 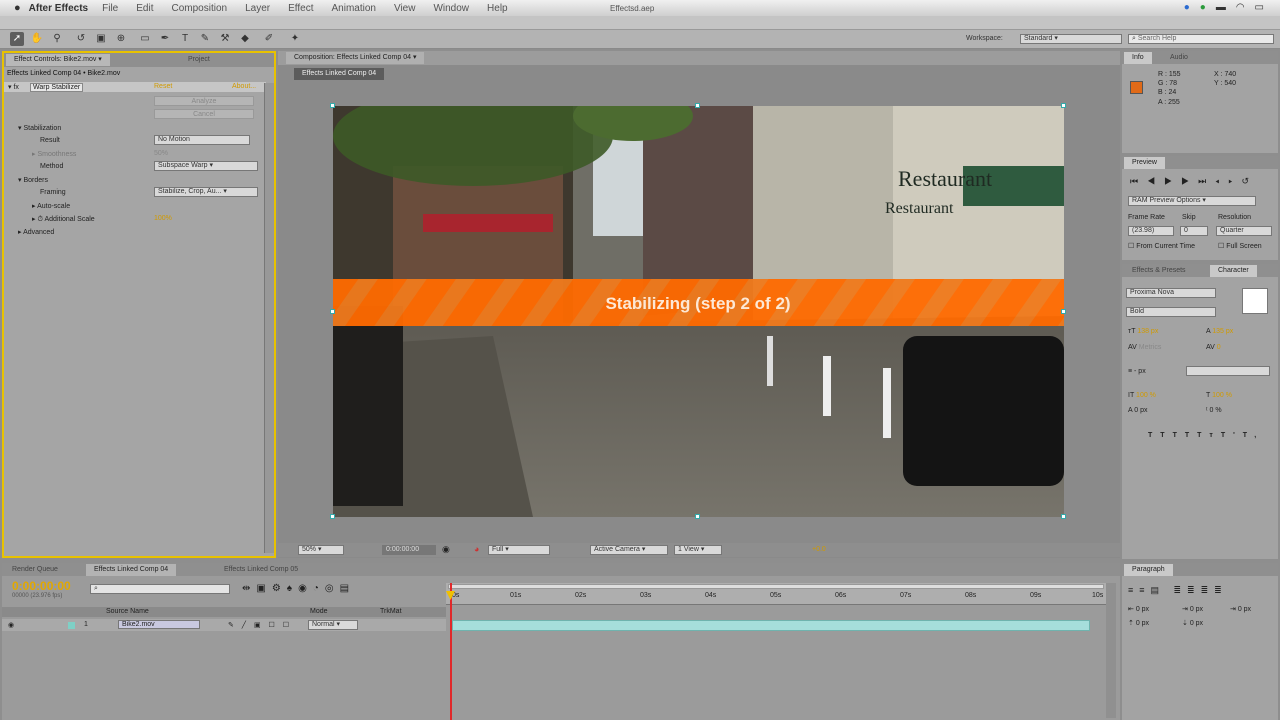 What do you see at coordinates (1255, 301) in the screenshot?
I see `fill-color-swatch` at bounding box center [1255, 301].